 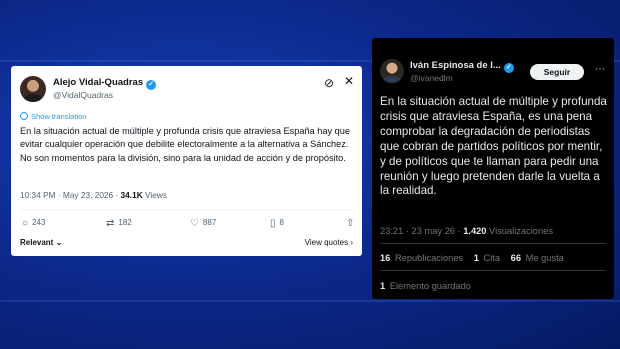 I want to click on bookmark-button: ▯ 8, so click(x=277, y=223).